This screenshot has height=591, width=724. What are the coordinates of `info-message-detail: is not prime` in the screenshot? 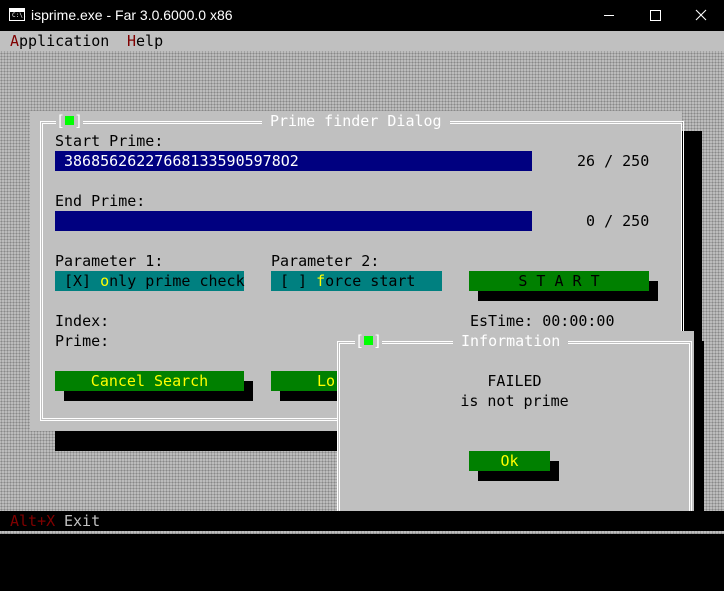 It's located at (514, 401).